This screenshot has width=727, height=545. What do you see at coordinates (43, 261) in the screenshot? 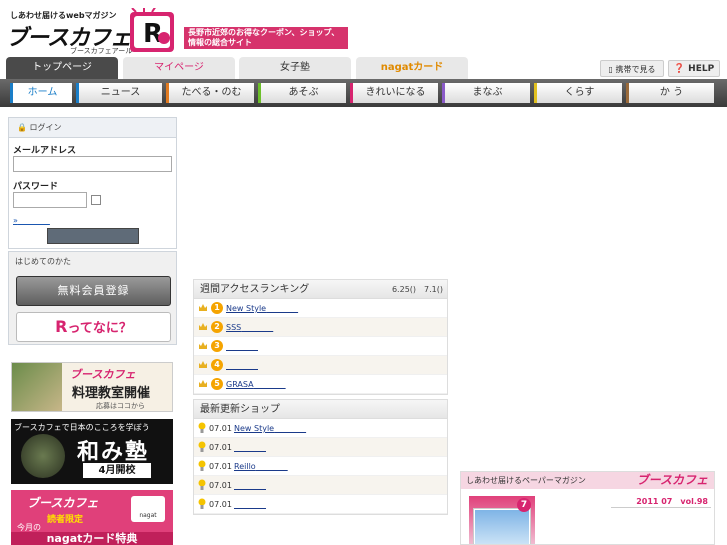
I see `first-time-label: はじめてのかた` at bounding box center [43, 261].